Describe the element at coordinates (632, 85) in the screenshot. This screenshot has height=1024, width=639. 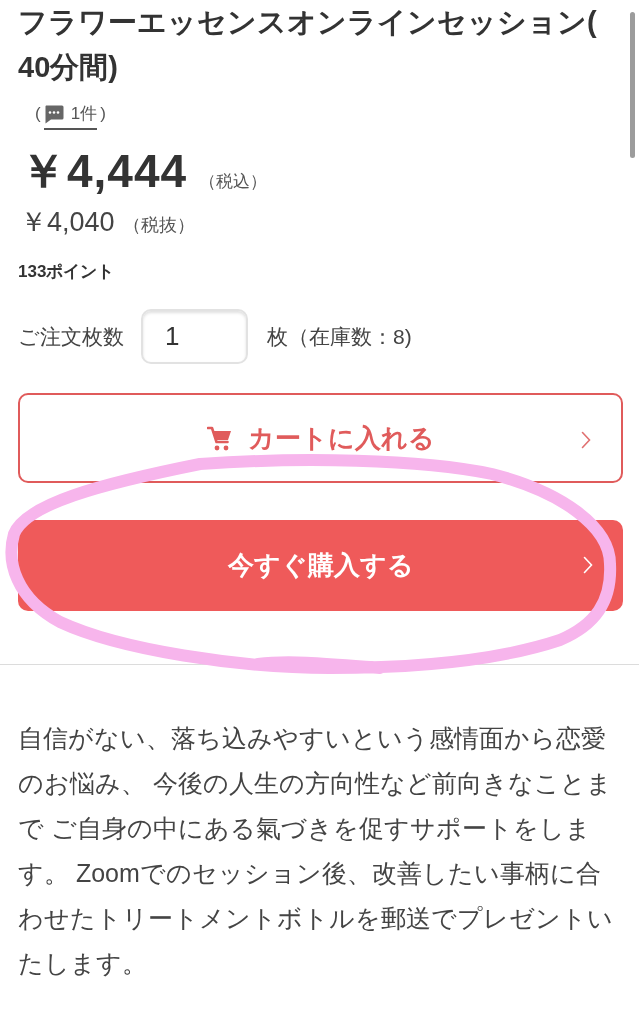
I see `scrollbar-thumb` at that location.